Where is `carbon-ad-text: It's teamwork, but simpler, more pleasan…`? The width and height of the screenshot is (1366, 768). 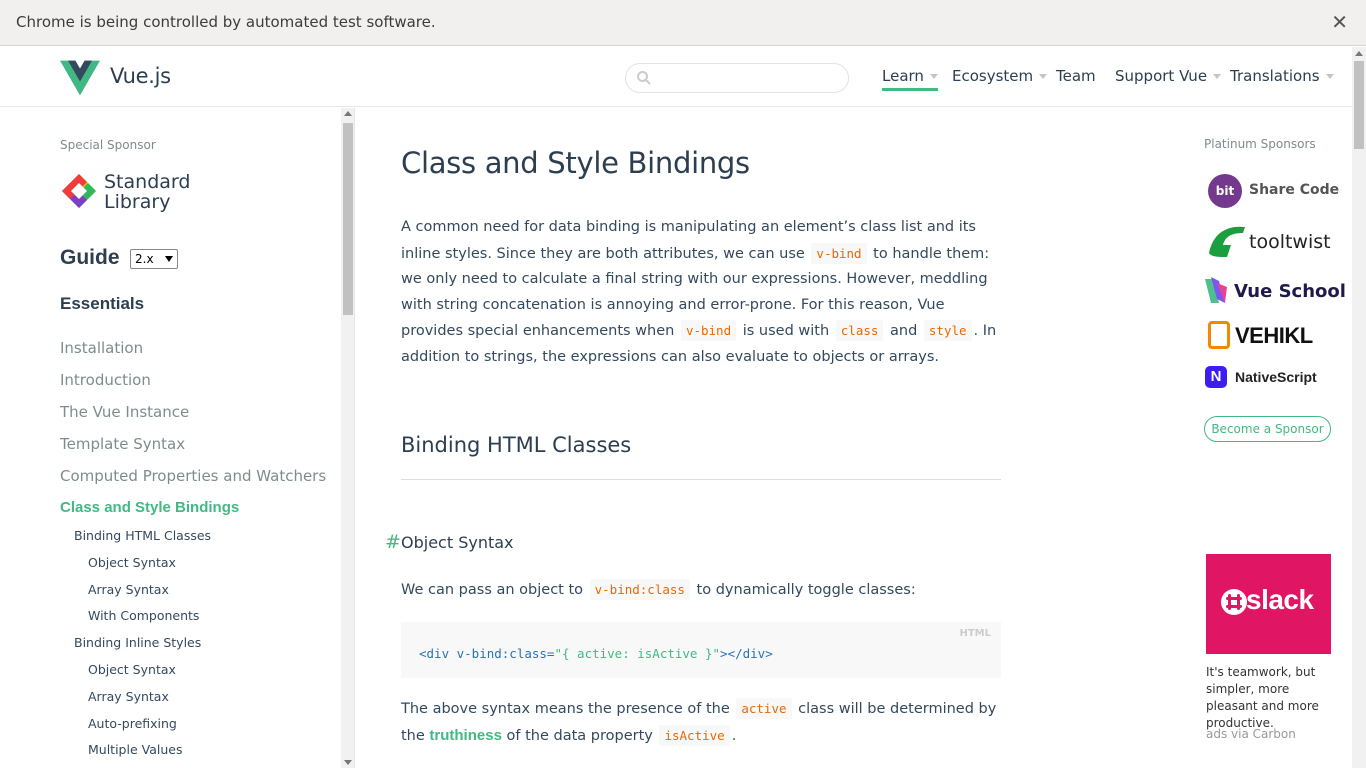
carbon-ad-text: It's teamwork, but simpler, more pleasan… is located at coordinates (1271, 698).